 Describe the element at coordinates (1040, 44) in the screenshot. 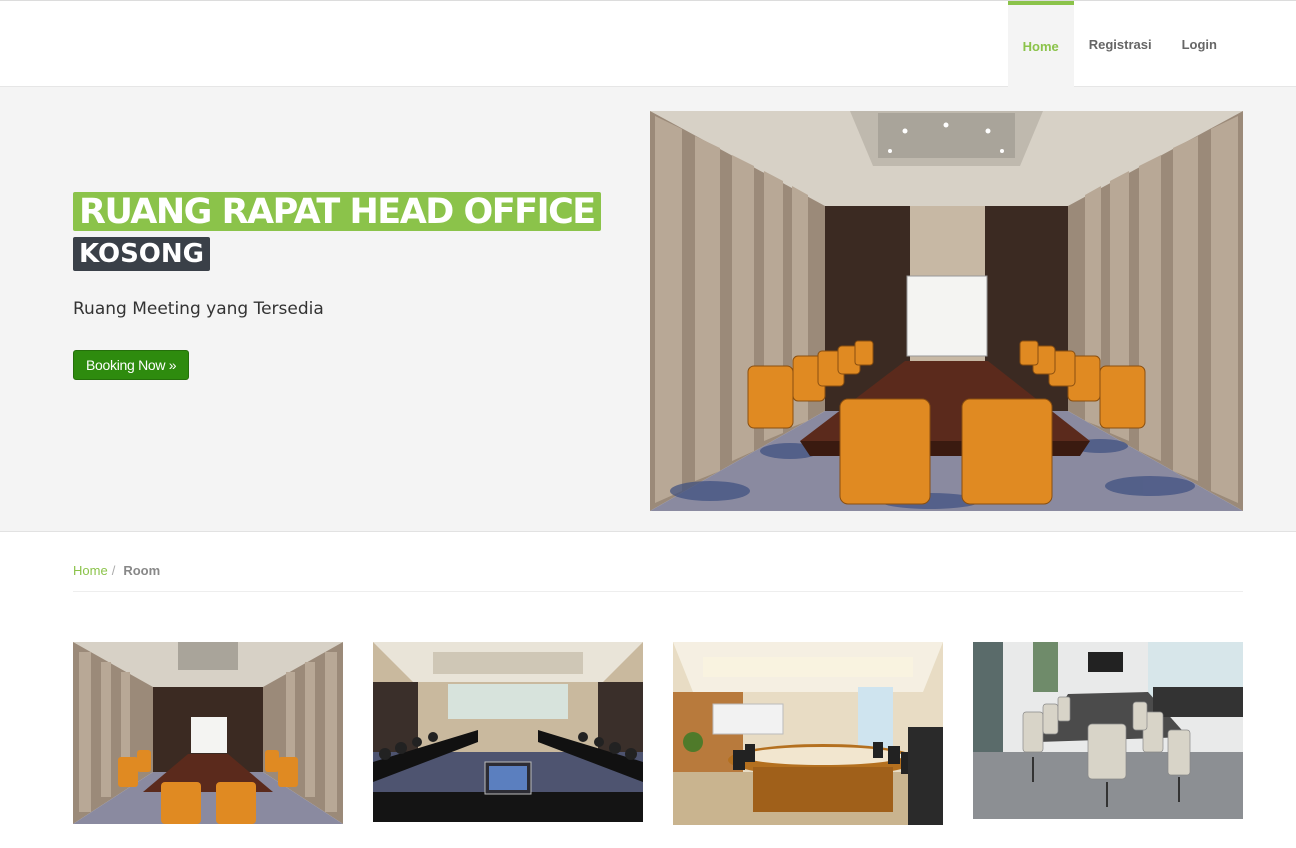

I see `nav-home: Home` at that location.